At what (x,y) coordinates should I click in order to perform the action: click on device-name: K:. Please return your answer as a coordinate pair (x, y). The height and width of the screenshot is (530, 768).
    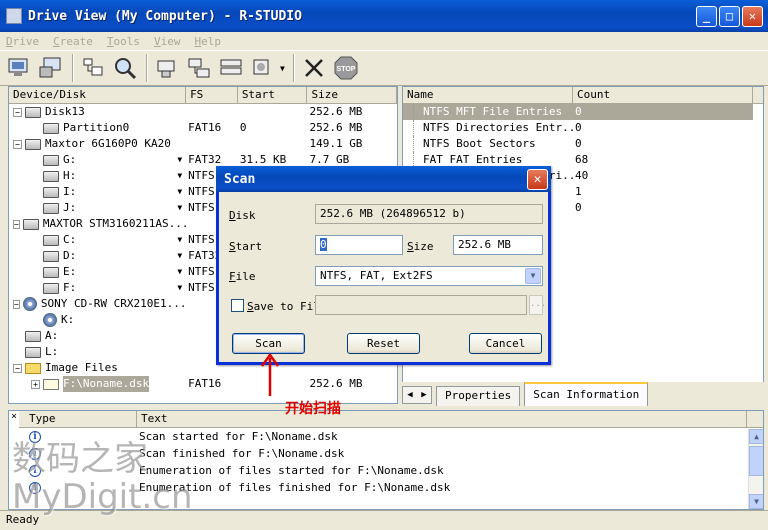
    Looking at the image, I should click on (68, 319).